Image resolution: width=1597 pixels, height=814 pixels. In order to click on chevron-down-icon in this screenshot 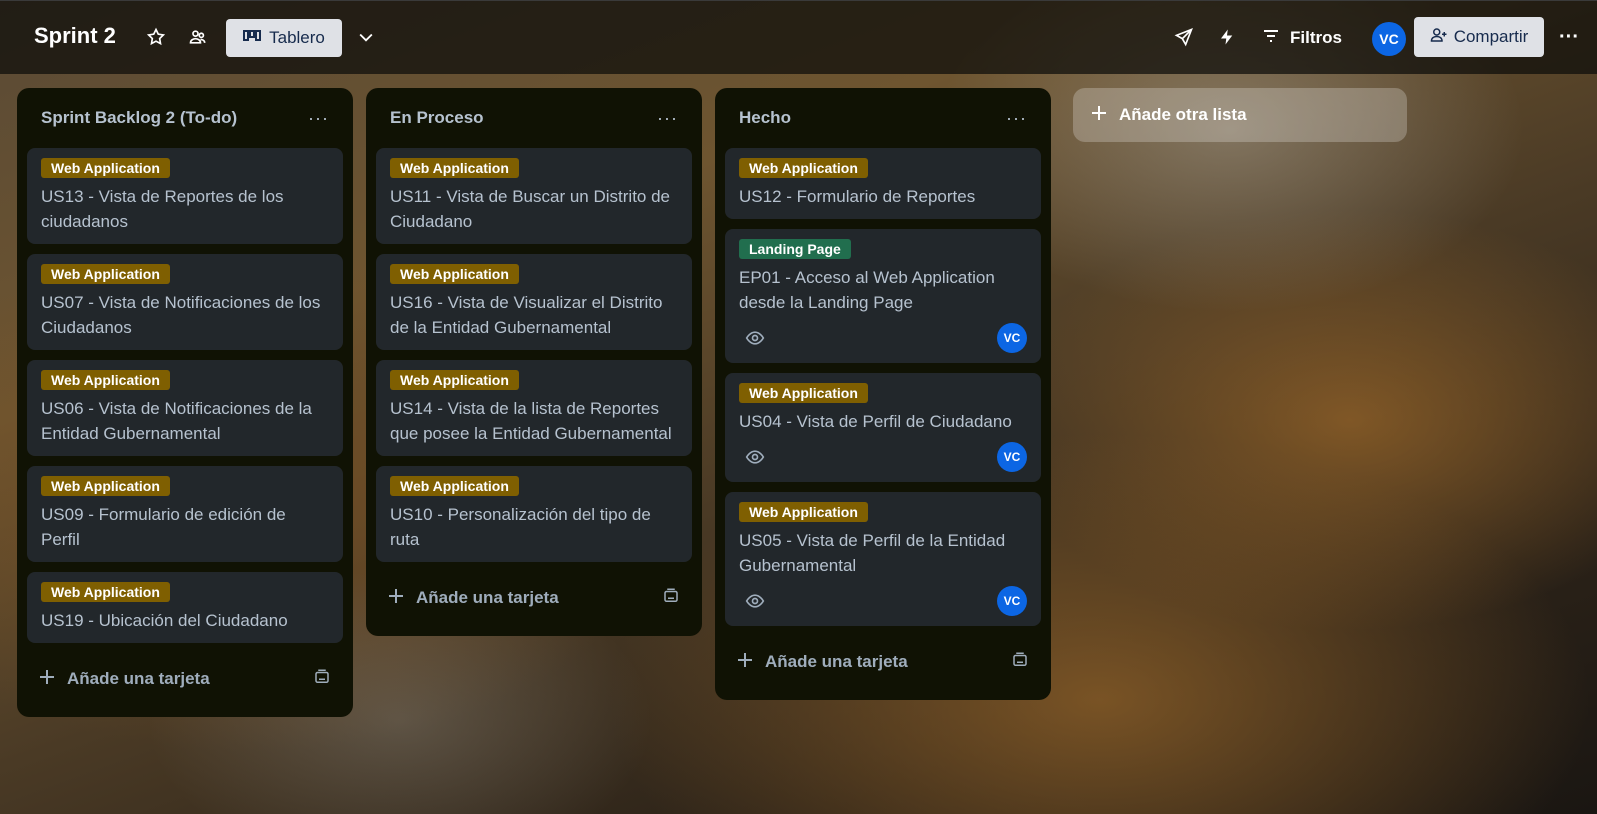, I will do `click(366, 37)`.